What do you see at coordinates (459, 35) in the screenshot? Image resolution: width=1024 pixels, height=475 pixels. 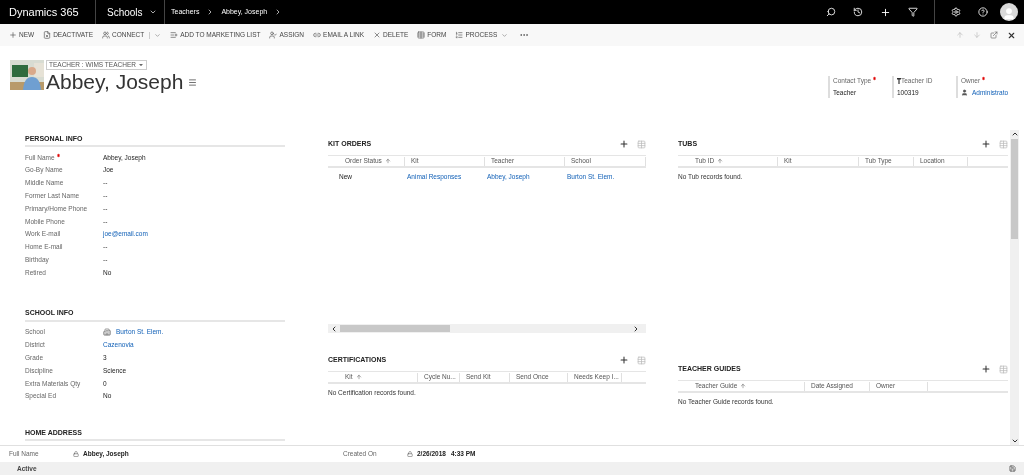 I see `steps-icon` at bounding box center [459, 35].